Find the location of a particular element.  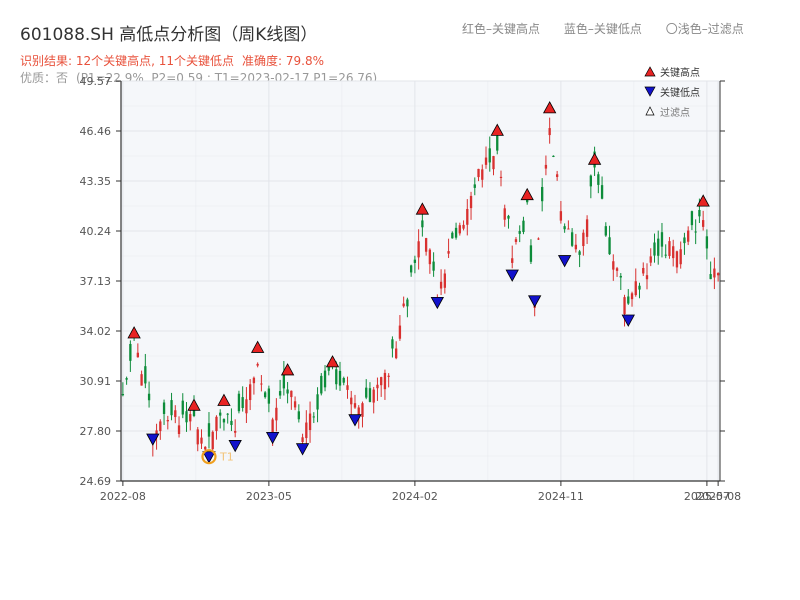

x-tick-label: 2024-11 is located at coordinates (561, 496).